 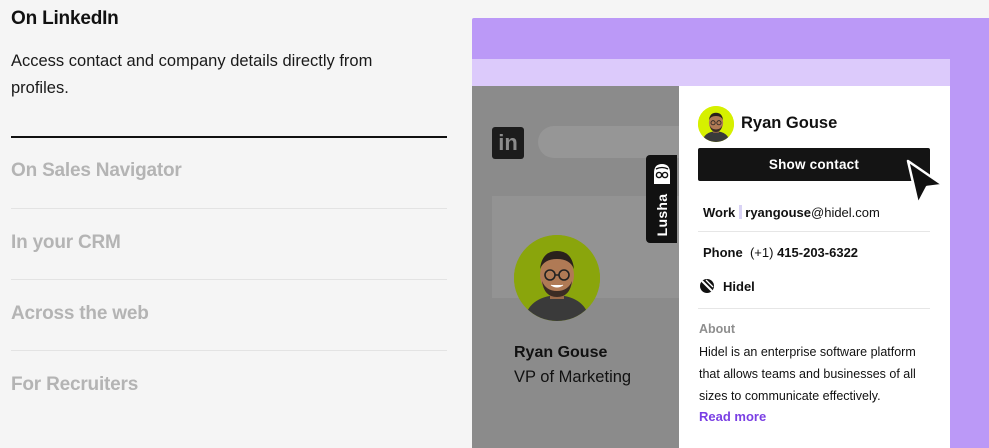 I want to click on work-email-domain: @hidel.com, so click(x=845, y=212).